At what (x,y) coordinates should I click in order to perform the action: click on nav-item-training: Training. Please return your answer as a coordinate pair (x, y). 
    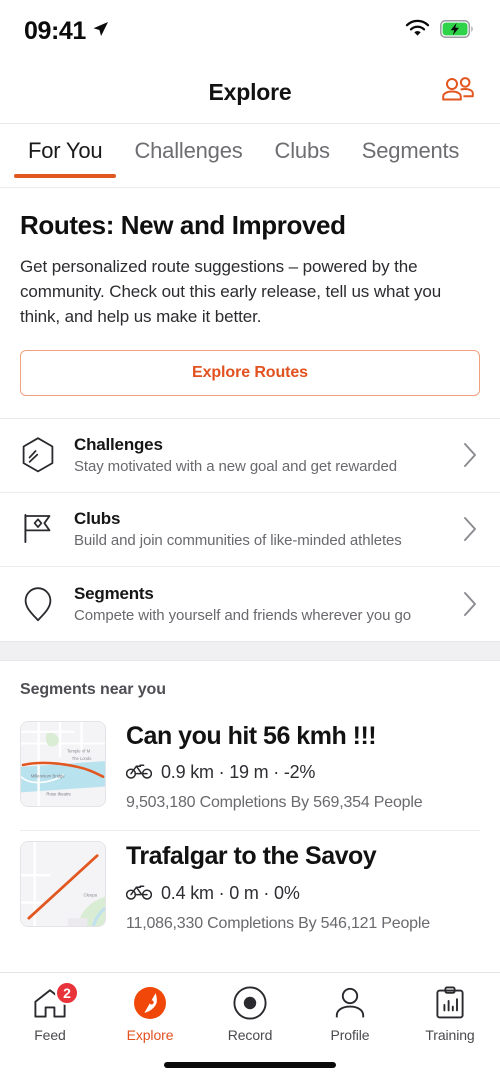
    Looking at the image, I should click on (450, 1013).